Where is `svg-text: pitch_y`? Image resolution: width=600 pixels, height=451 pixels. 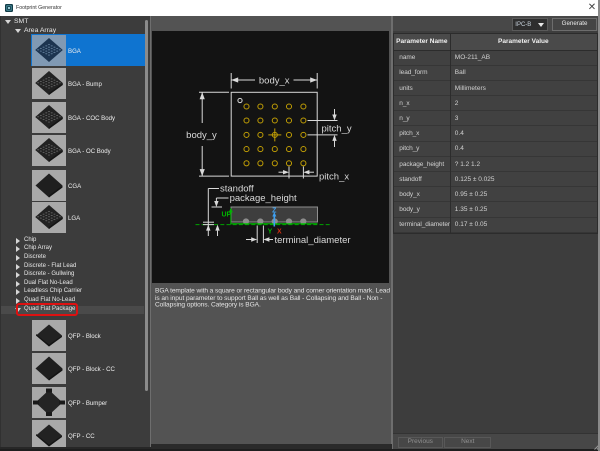
svg-text: pitch_y is located at coordinates (337, 128).